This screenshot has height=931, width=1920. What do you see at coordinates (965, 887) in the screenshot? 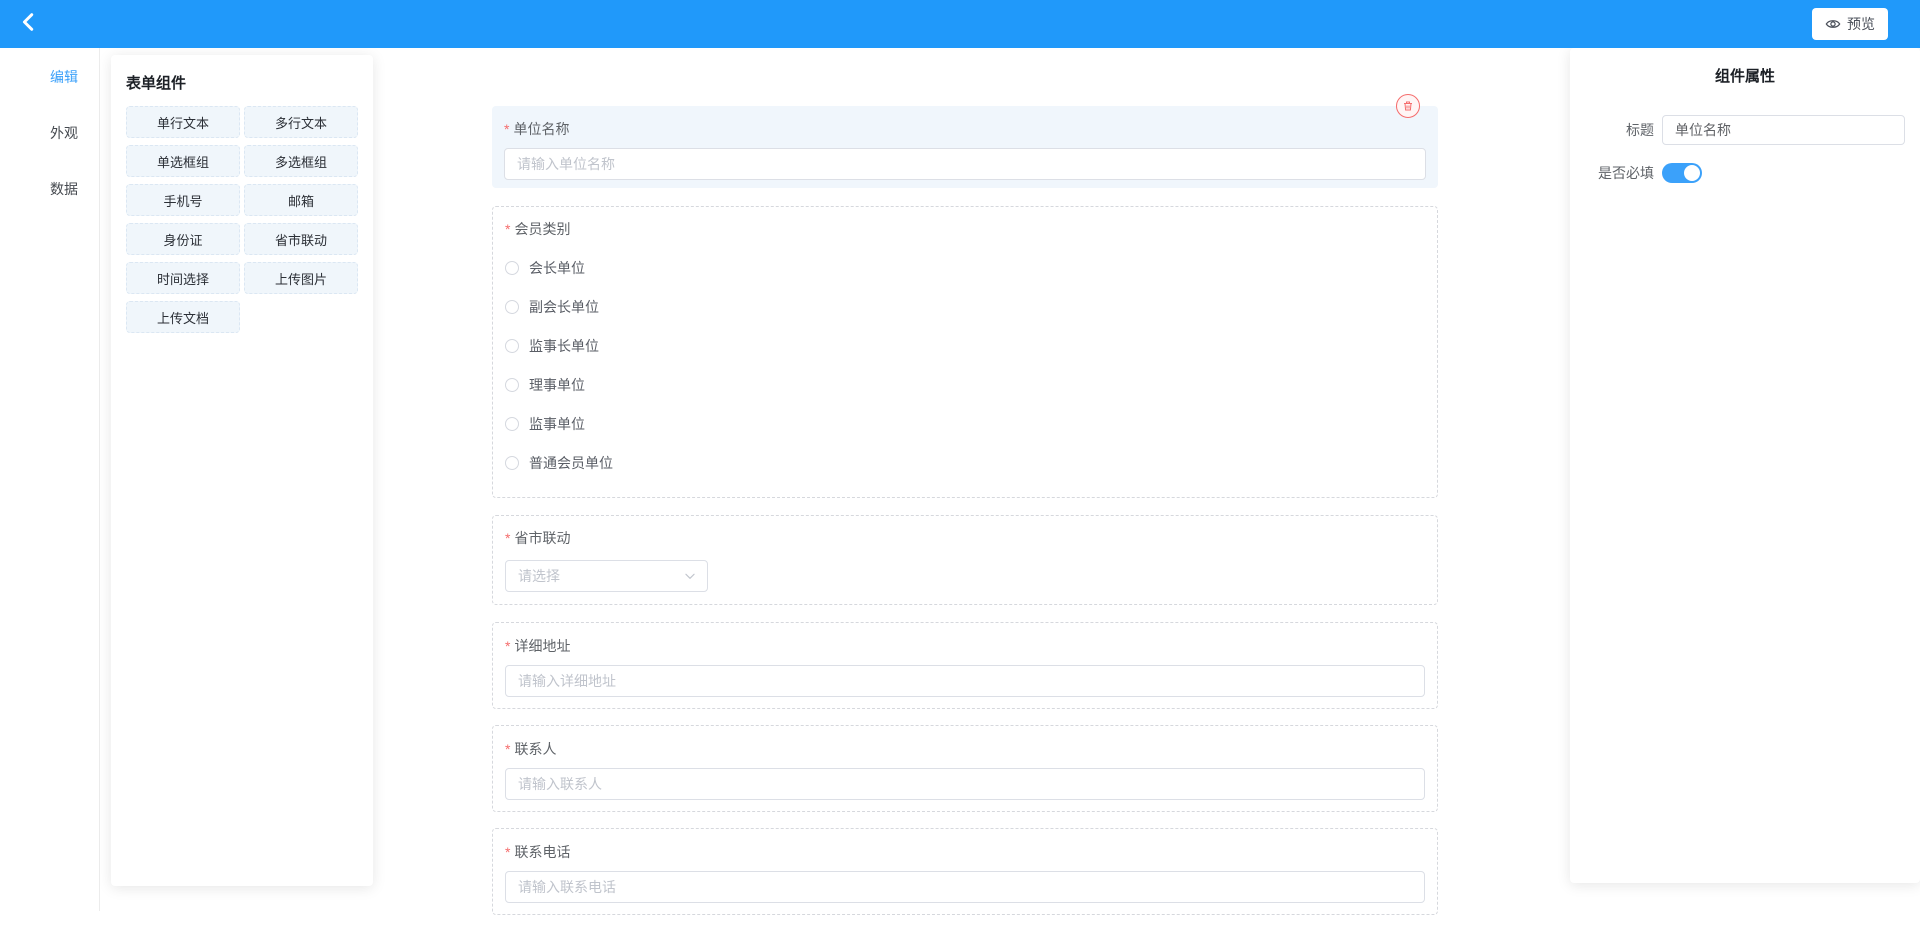
I see `contact-phone-input` at bounding box center [965, 887].